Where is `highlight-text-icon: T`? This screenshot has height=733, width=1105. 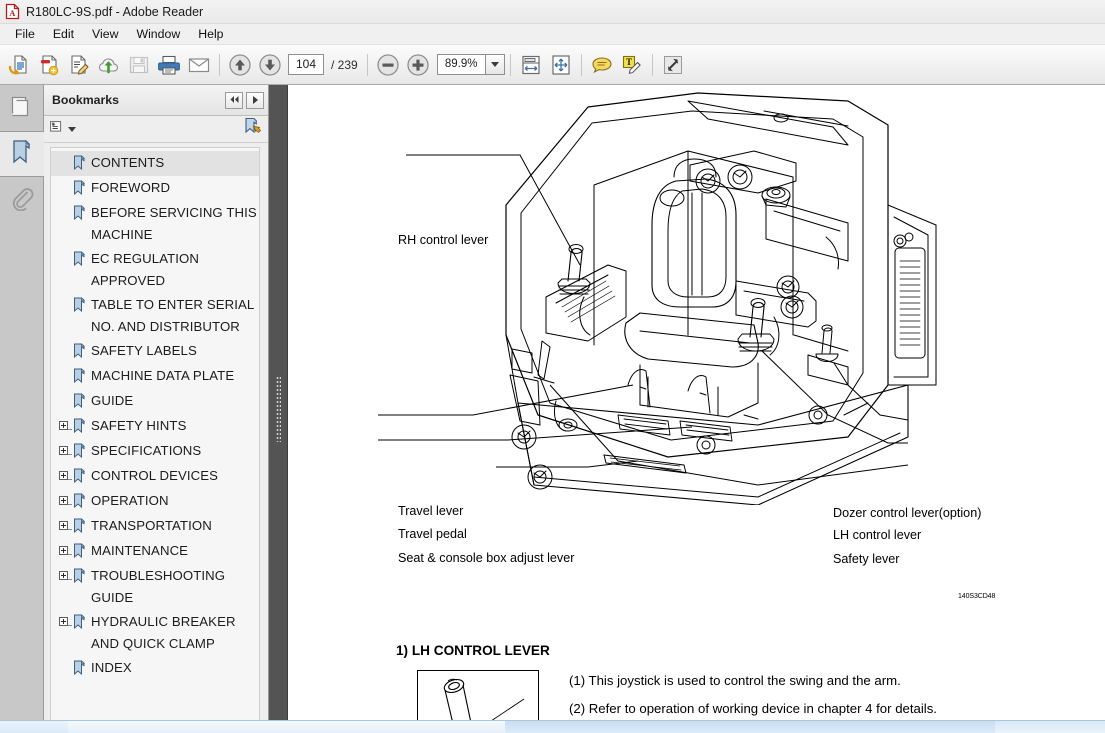
highlight-text-icon: T is located at coordinates (632, 65).